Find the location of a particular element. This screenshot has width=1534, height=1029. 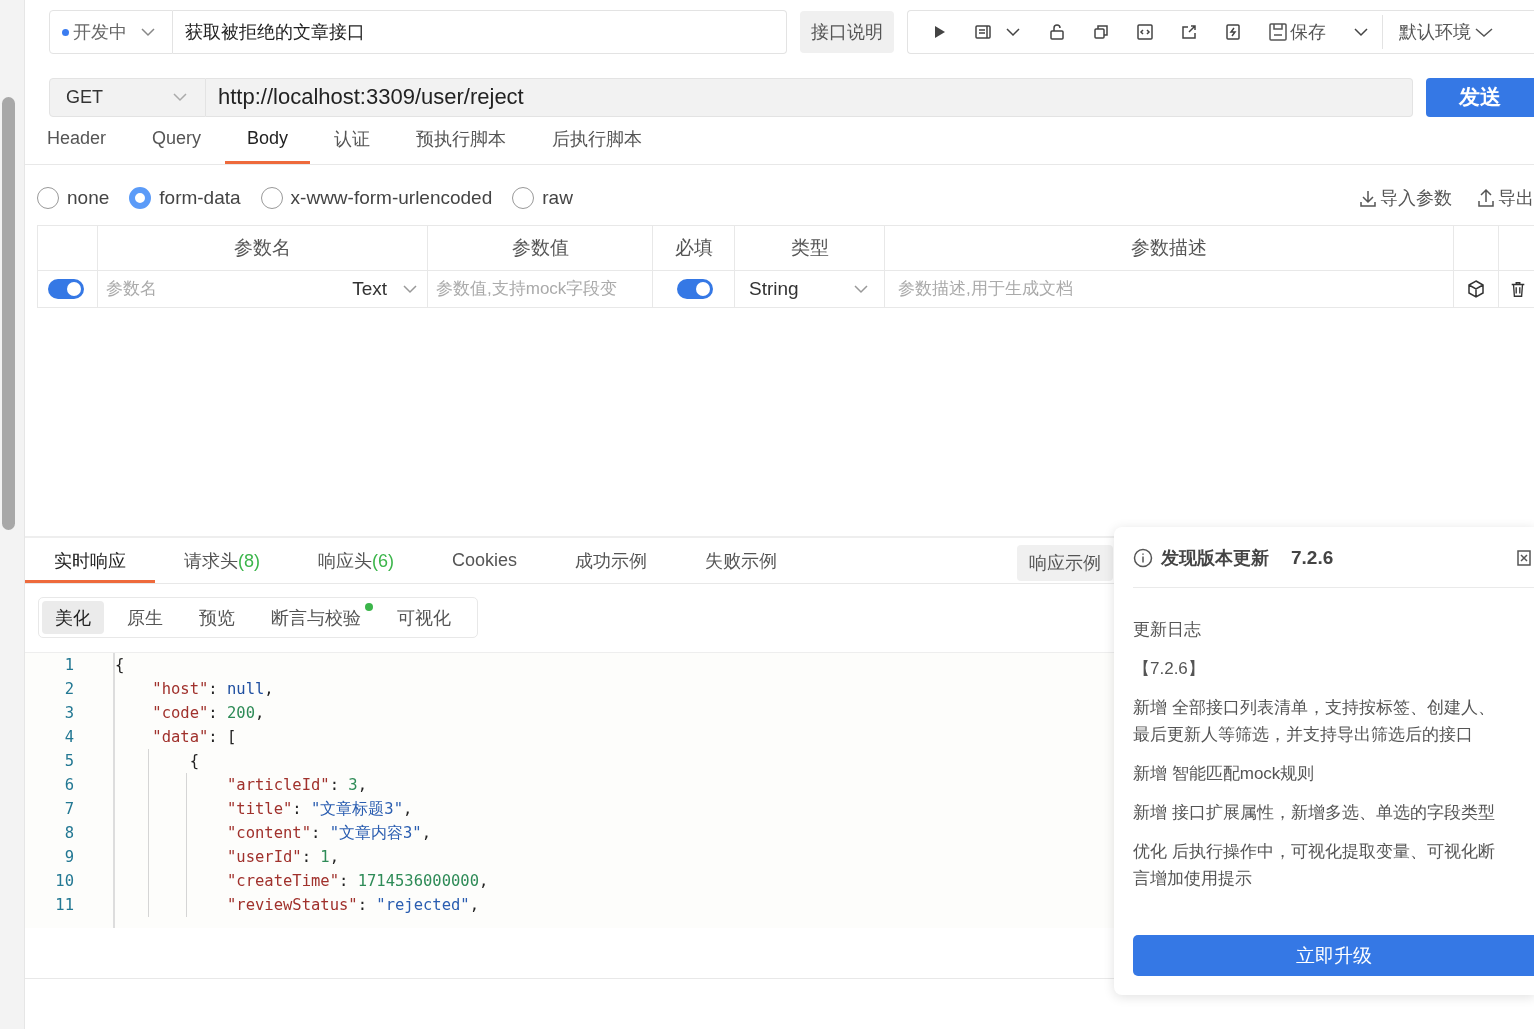

line-number: 2 is located at coordinates (68, 689).